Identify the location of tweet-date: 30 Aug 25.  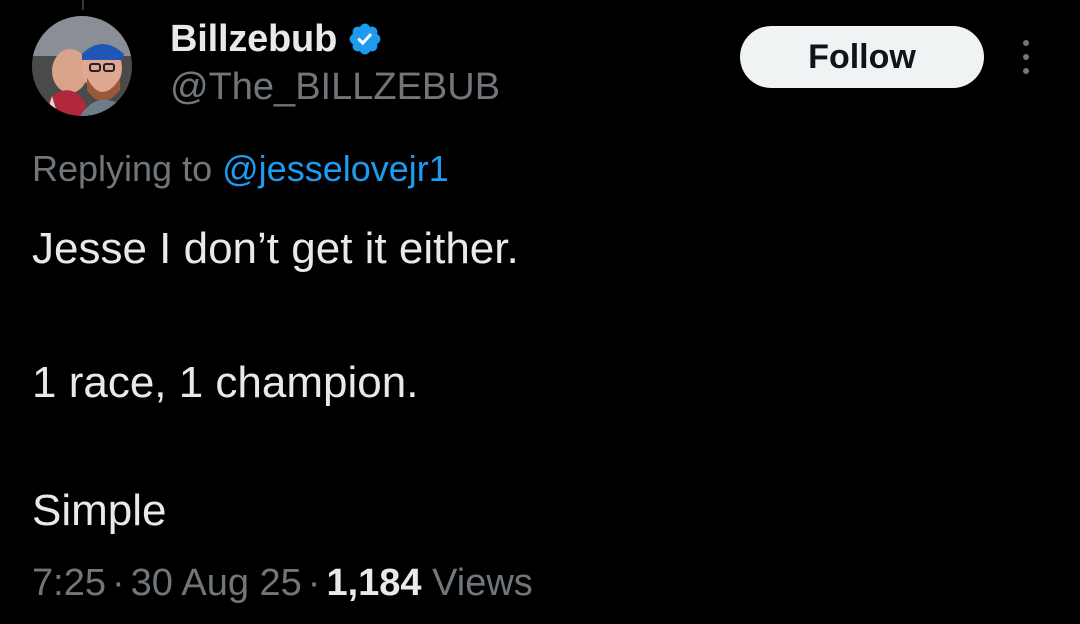
(216, 583).